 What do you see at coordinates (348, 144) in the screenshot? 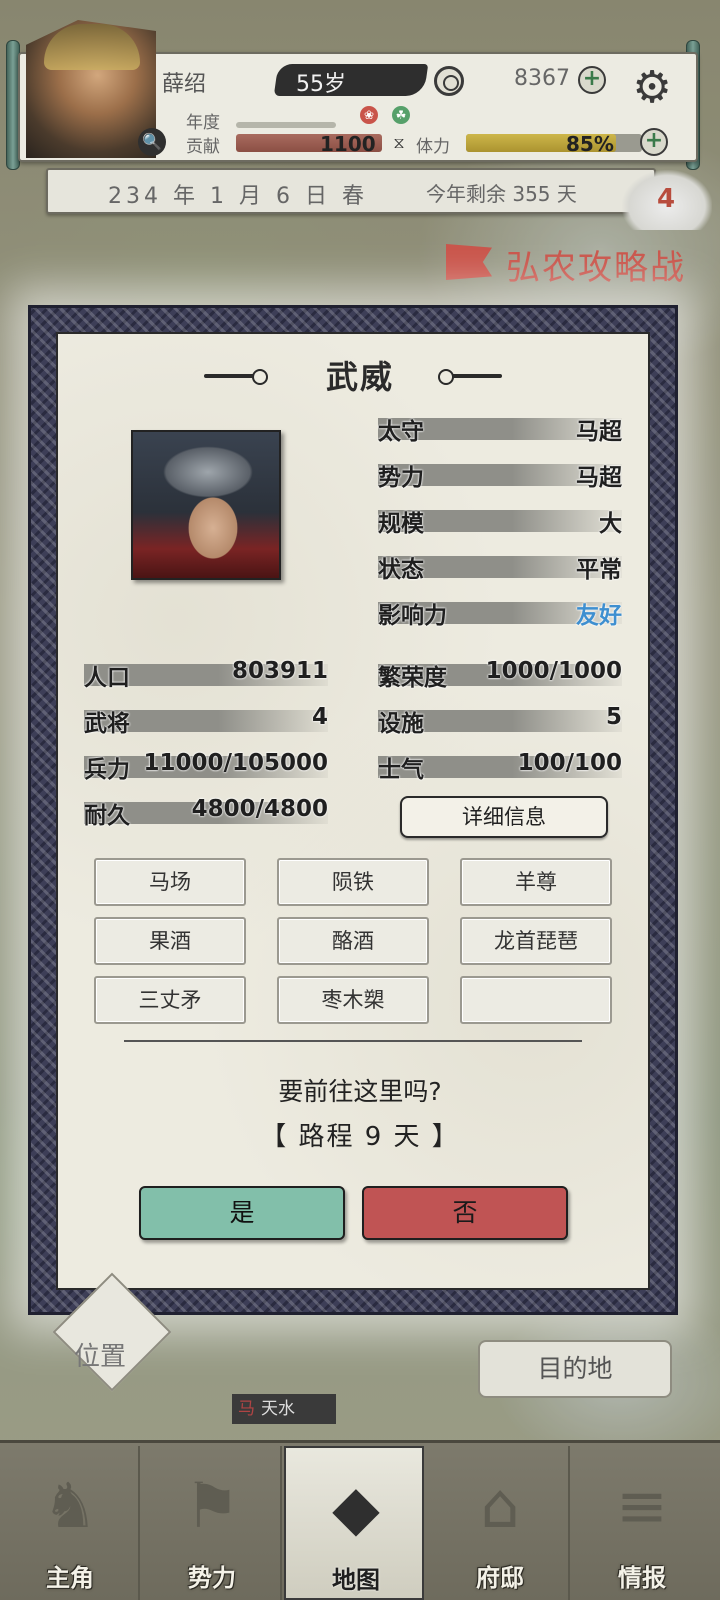
I see `contribution-value: 1100` at bounding box center [348, 144].